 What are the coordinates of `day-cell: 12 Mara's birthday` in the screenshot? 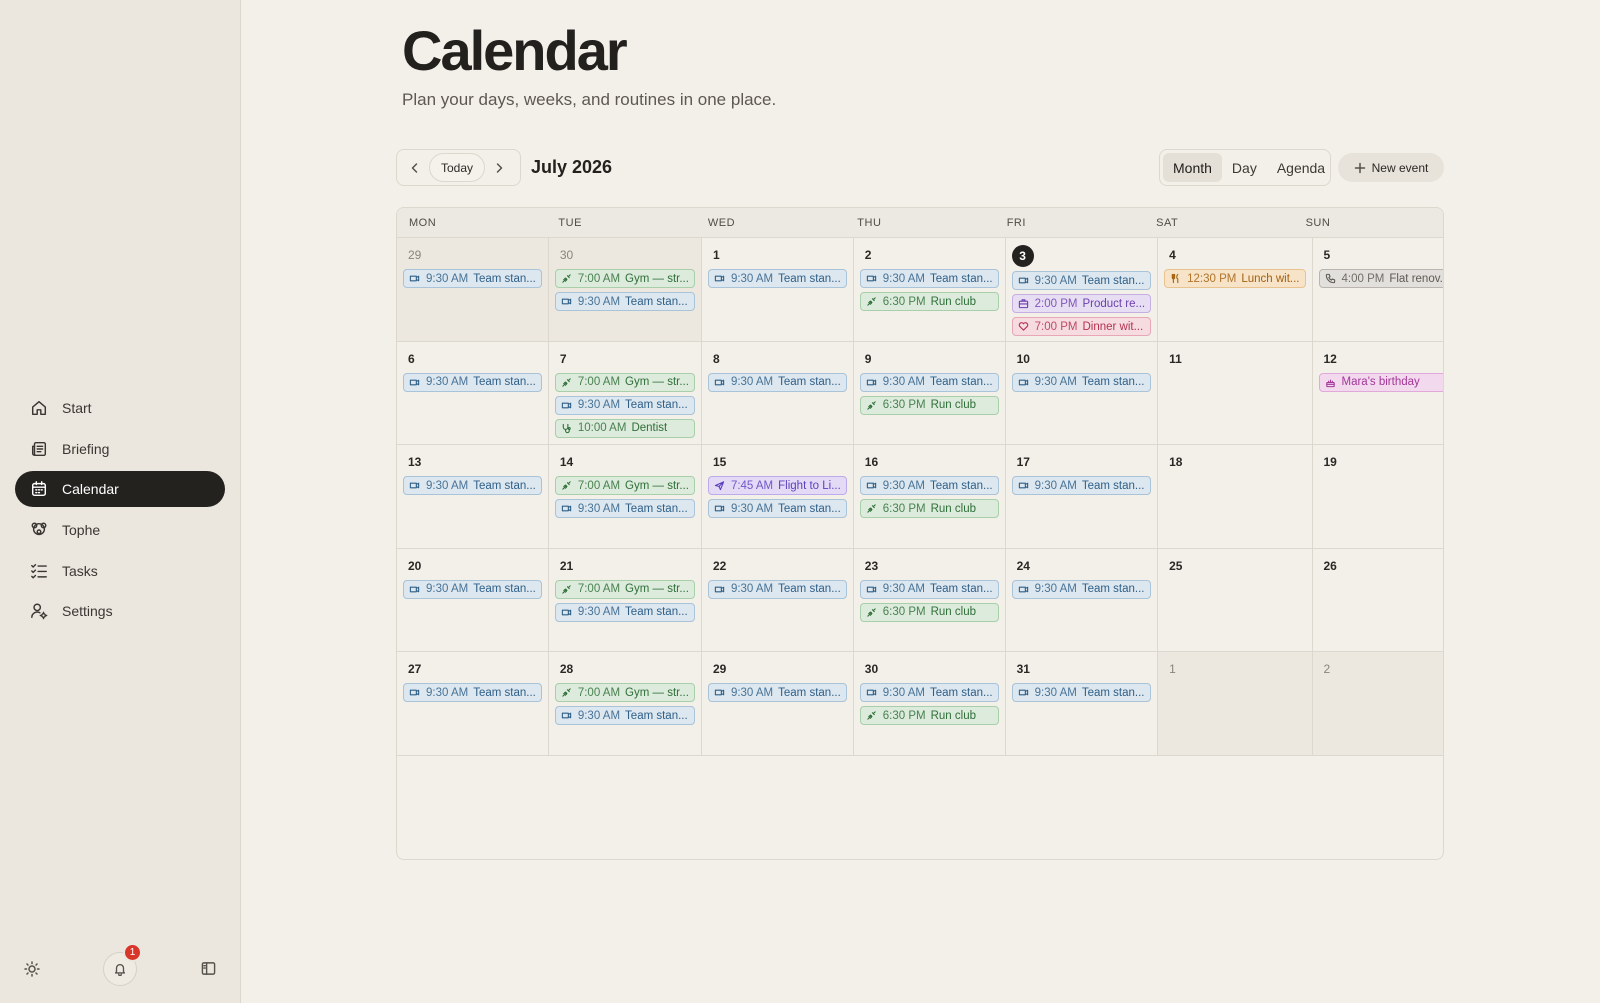 It's located at (1377, 394).